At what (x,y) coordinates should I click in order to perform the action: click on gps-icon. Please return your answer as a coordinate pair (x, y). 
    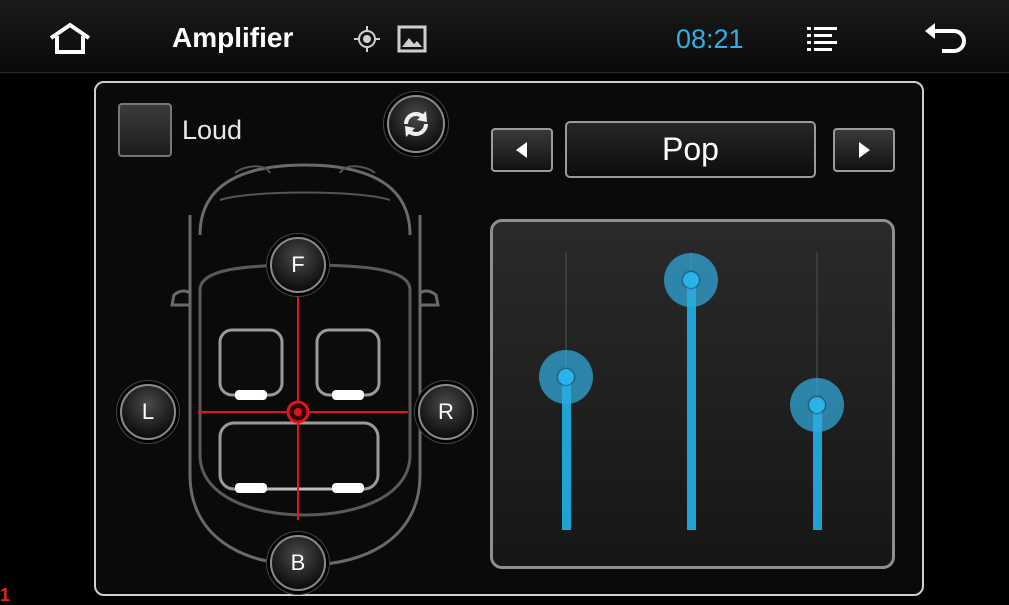
    Looking at the image, I should click on (367, 39).